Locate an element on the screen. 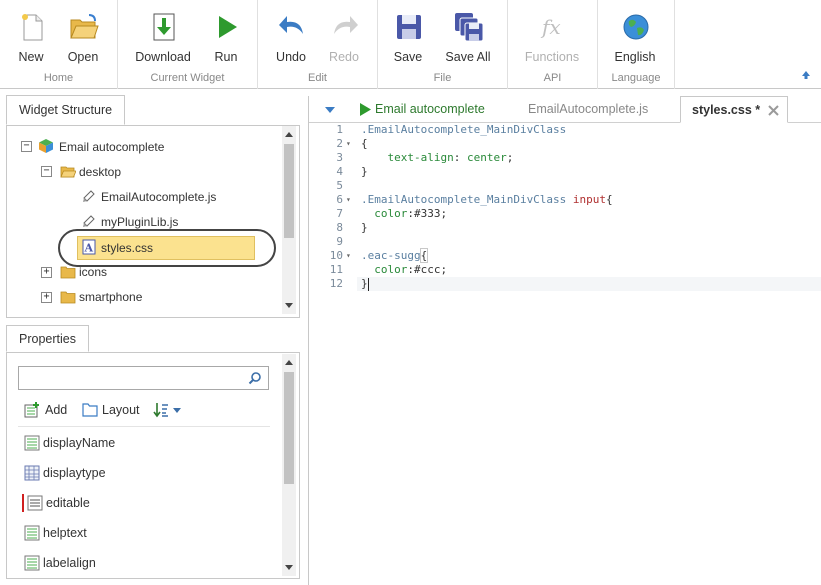  tab-email-autocomplete: Email autocomplete is located at coordinates (427, 109).